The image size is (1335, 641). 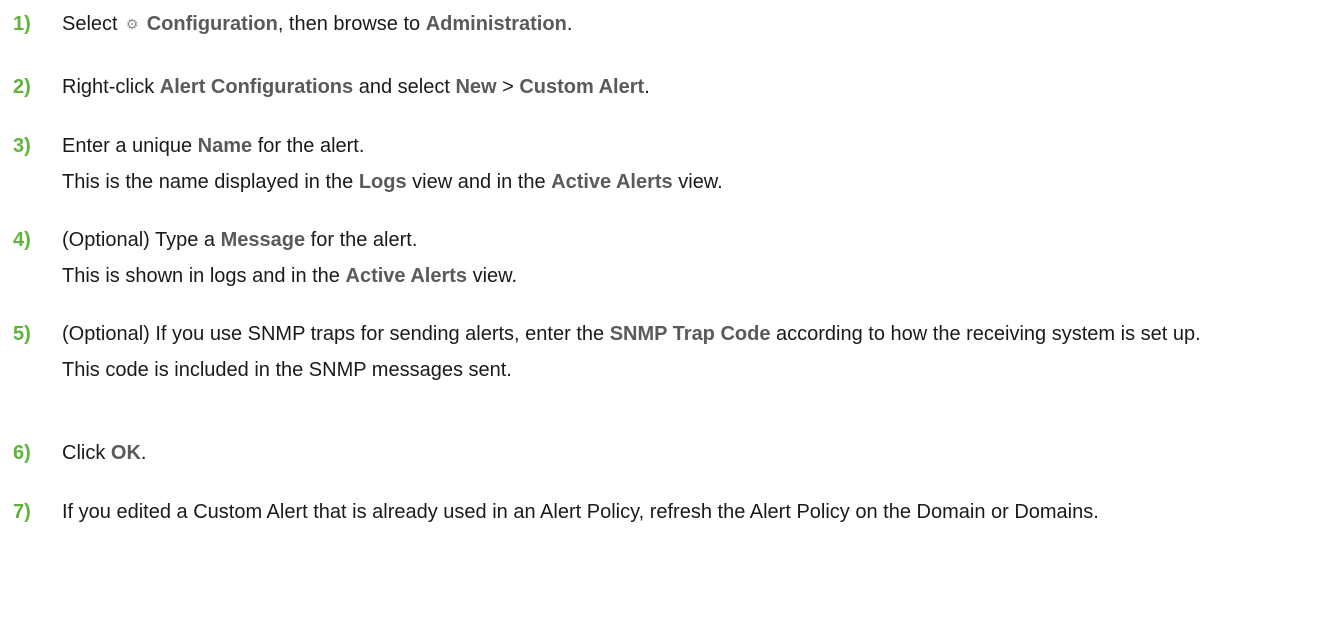 I want to click on step-number: 6), so click(x=22, y=453).